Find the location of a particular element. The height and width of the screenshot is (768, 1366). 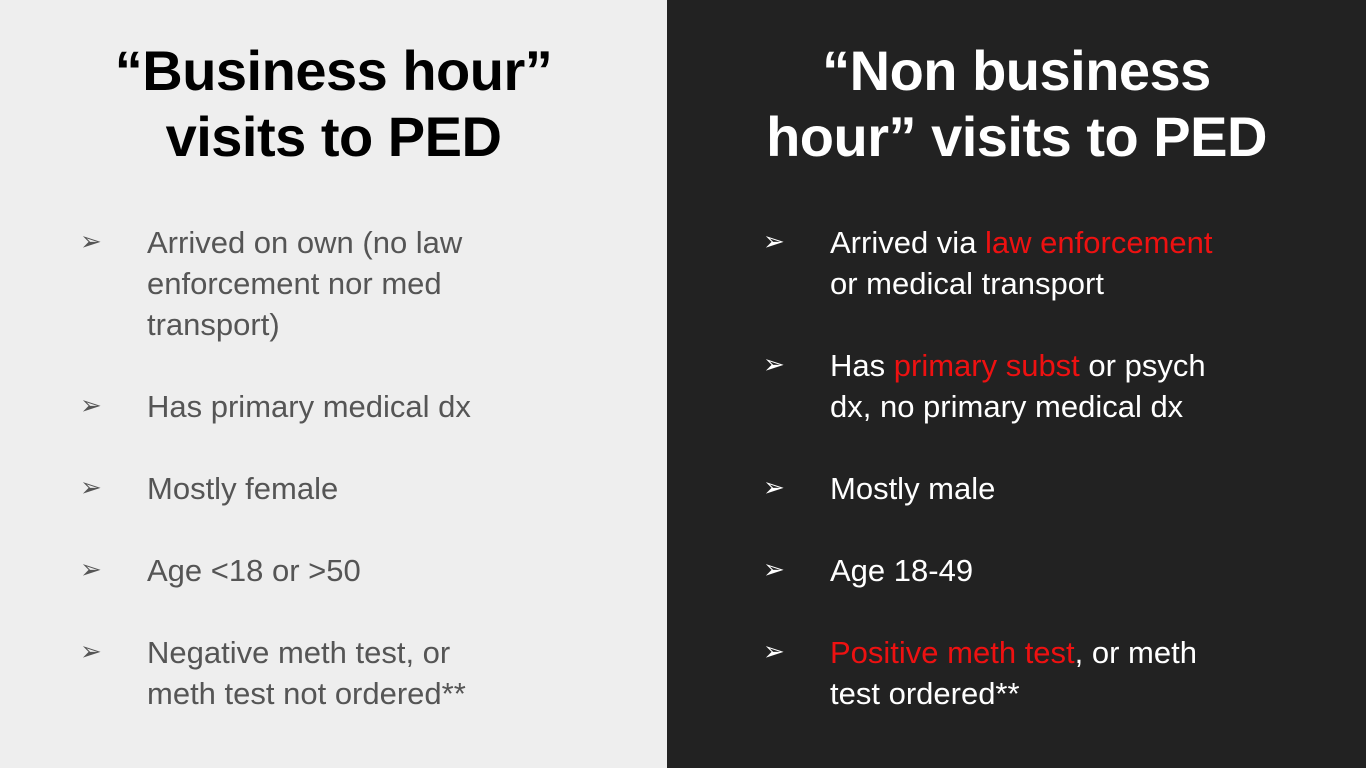

text-line: Age <18 or >50 is located at coordinates (254, 570).